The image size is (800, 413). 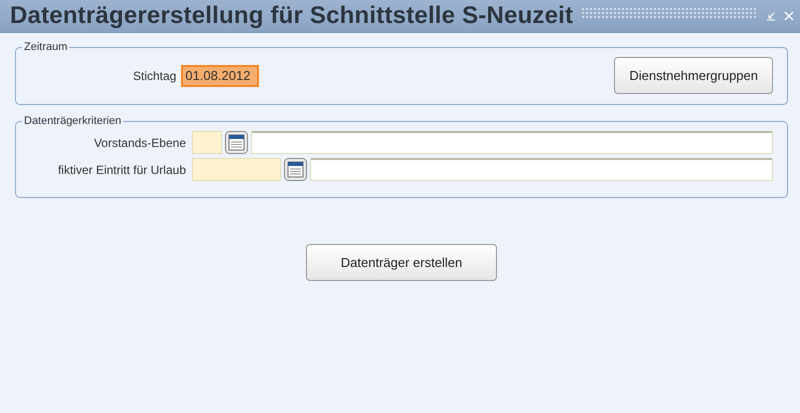 I want to click on close-icon, so click(x=789, y=16).